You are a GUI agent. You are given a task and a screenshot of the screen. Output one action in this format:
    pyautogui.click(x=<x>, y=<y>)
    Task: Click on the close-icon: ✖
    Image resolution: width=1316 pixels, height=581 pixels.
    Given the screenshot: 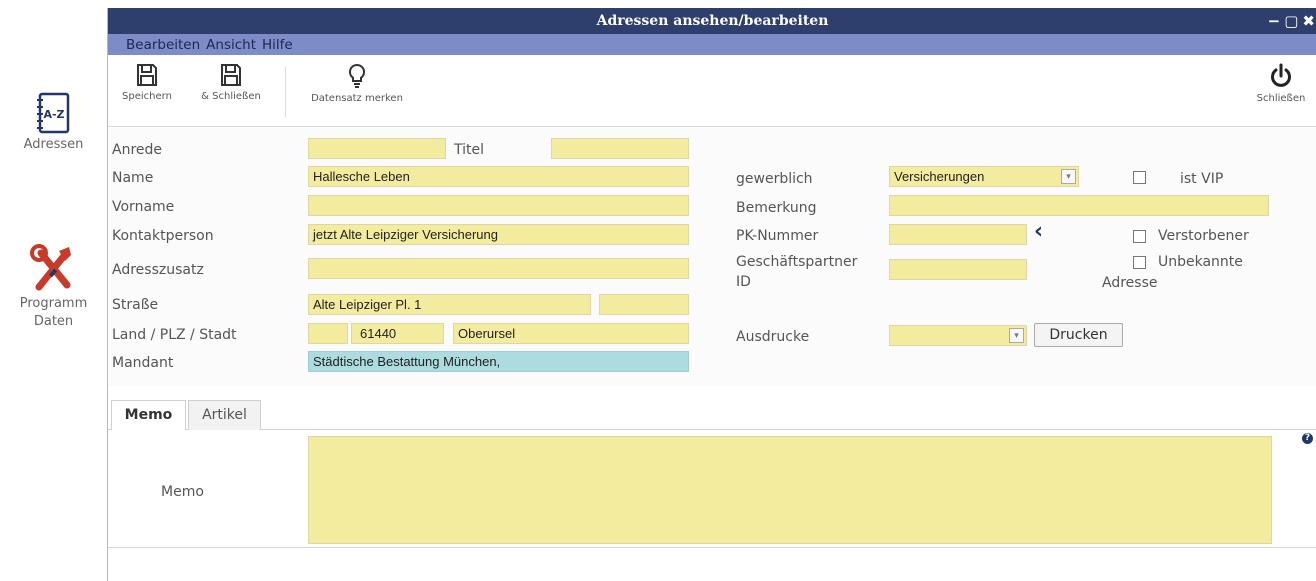 What is the action you would take?
    pyautogui.click(x=1308, y=21)
    